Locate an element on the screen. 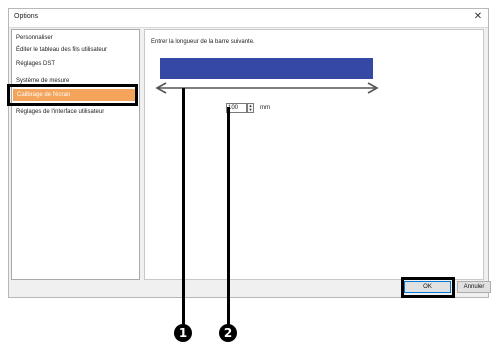 This screenshot has height=345, width=493. unit-label: mm is located at coordinates (265, 108).